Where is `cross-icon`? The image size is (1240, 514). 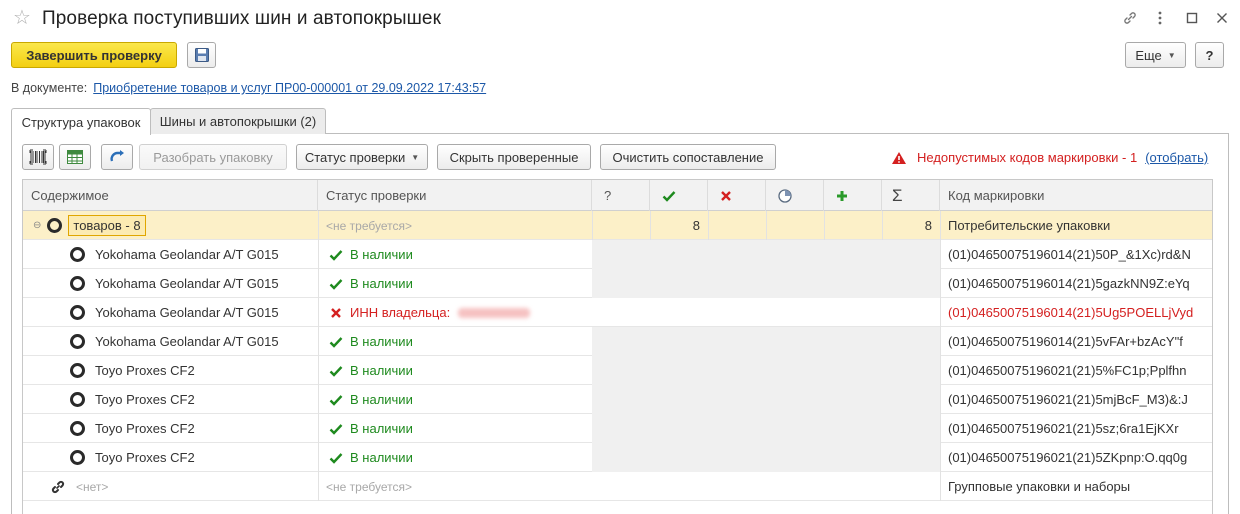 cross-icon is located at coordinates (726, 195).